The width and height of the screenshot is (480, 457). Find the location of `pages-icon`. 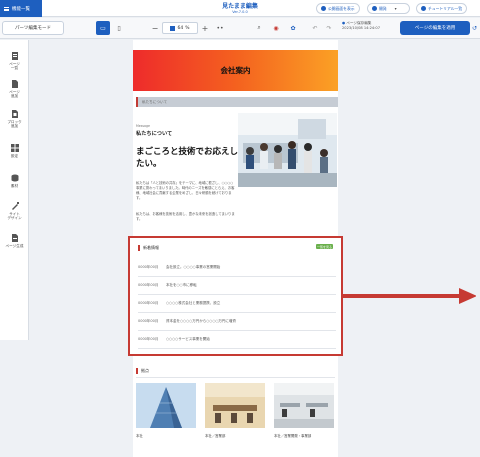

pages-icon is located at coordinates (14, 56).